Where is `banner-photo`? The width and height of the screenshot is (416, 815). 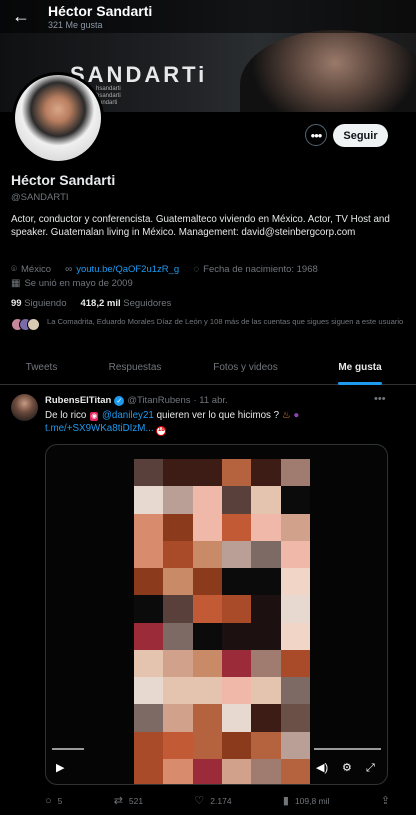
banner-photo is located at coordinates (328, 71).